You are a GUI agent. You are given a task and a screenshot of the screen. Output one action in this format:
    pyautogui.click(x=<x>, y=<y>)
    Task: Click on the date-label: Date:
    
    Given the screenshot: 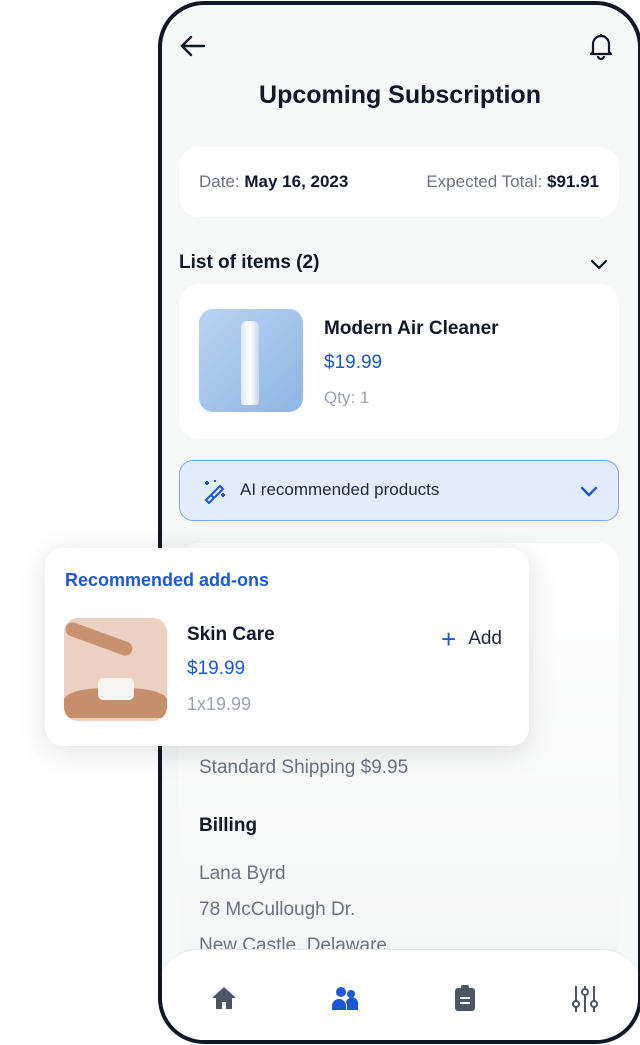 What is the action you would take?
    pyautogui.click(x=219, y=181)
    